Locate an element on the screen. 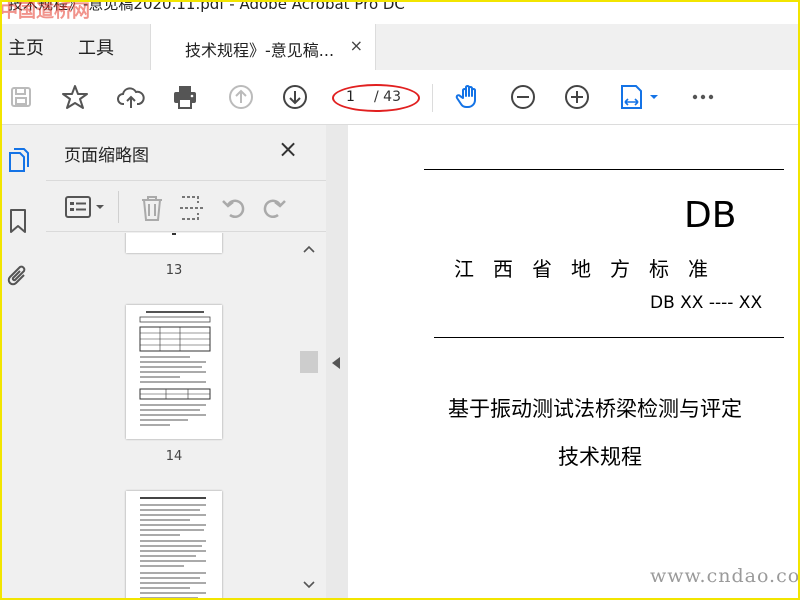  main-toolbar: 1 / 43 is located at coordinates (400, 97).